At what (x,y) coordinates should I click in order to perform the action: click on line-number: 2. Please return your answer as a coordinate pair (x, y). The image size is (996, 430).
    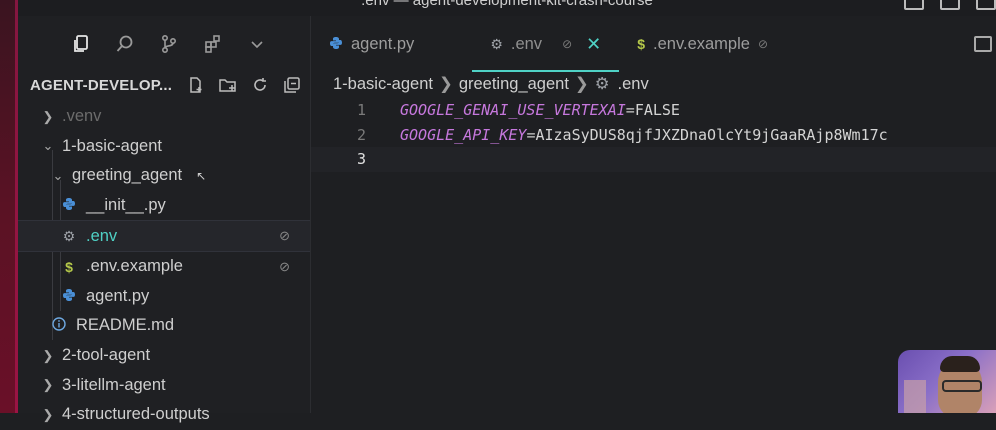
    Looking at the image, I should click on (361, 134).